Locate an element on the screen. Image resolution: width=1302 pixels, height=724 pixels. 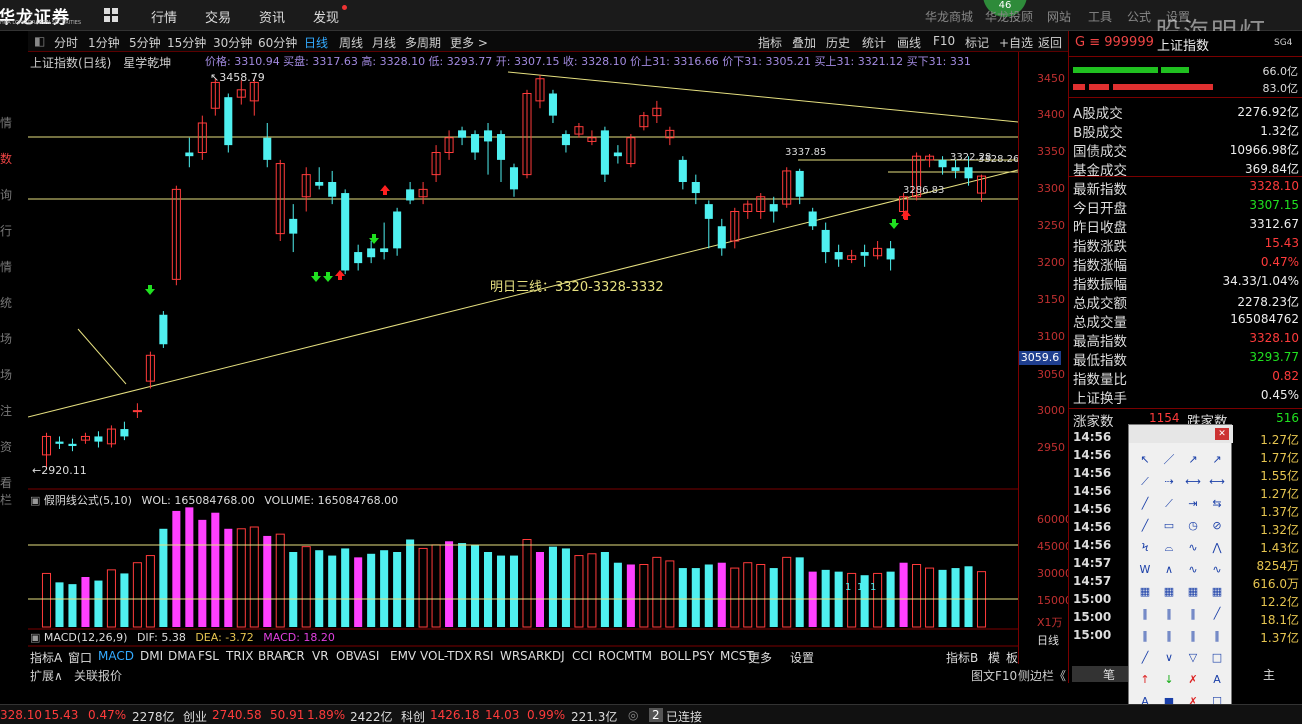
sidebar-item: 看栏 is located at coordinates (7, 491).